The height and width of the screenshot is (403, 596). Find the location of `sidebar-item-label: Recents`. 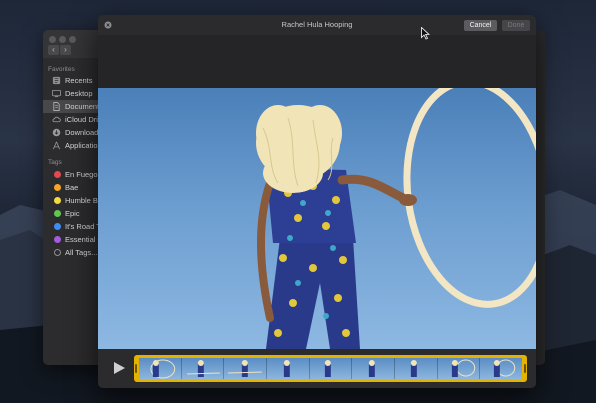

sidebar-item-label: Recents is located at coordinates (79, 80).